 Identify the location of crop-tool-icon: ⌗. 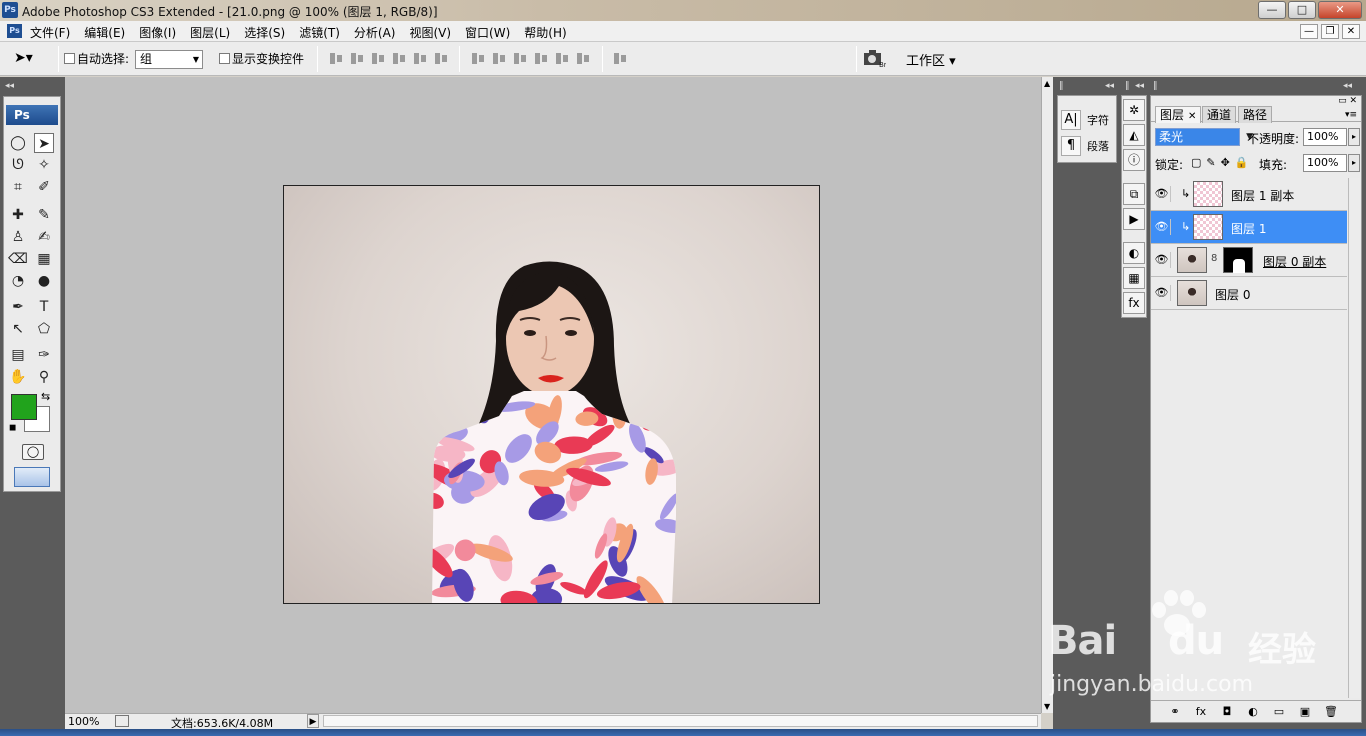
(18, 187).